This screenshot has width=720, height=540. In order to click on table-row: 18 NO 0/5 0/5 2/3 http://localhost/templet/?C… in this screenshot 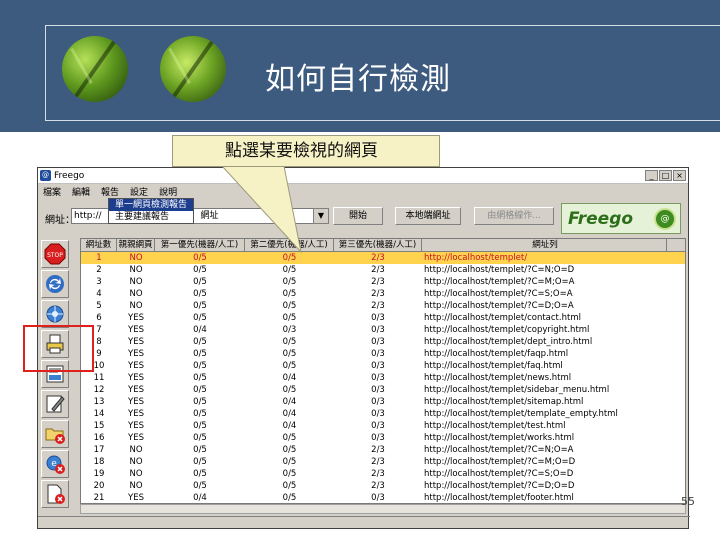, I will do `click(383, 462)`.